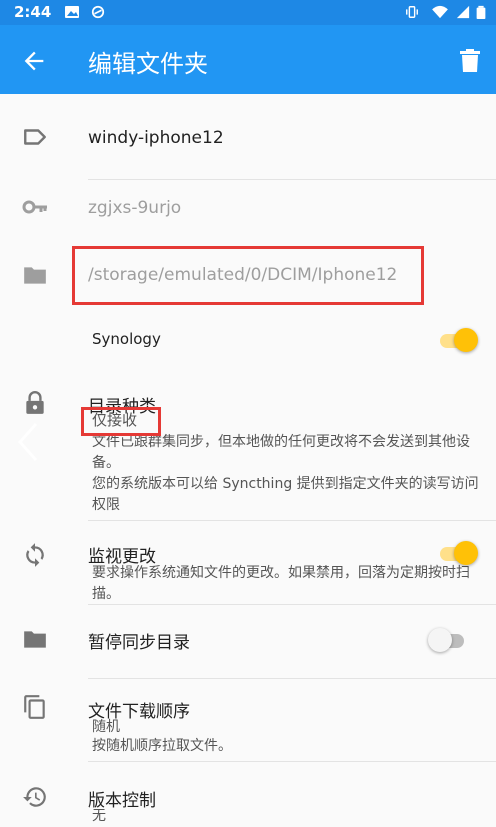 Image resolution: width=496 pixels, height=827 pixels. Describe the element at coordinates (34, 797) in the screenshot. I see `history-icon` at that location.